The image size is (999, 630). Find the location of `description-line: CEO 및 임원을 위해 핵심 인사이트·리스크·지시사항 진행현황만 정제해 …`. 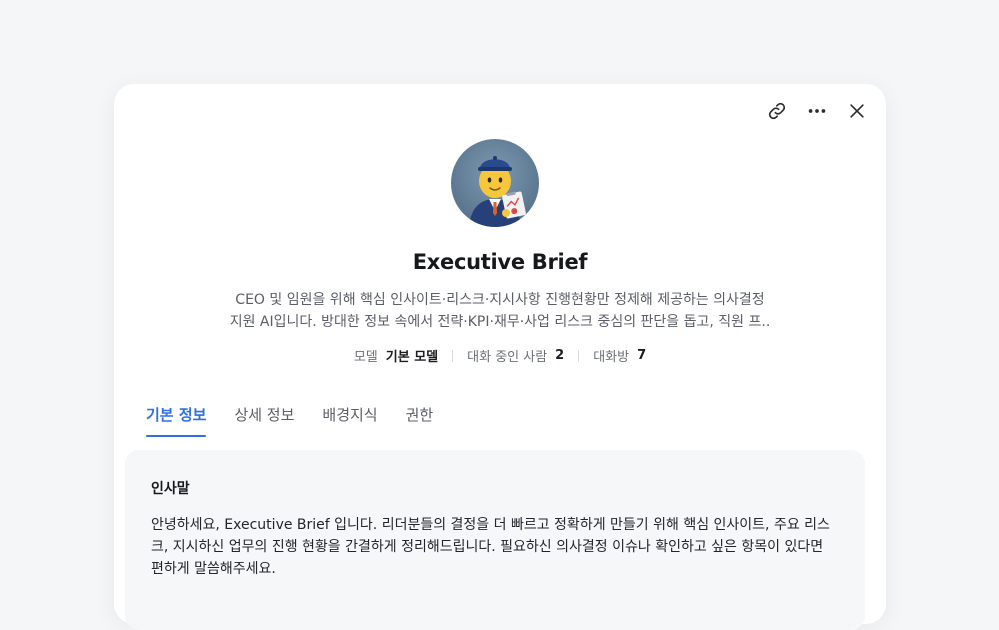

description-line: CEO 및 임원을 위해 핵심 인사이트·리스크·지시사항 진행현황만 정제해 … is located at coordinates (500, 300).